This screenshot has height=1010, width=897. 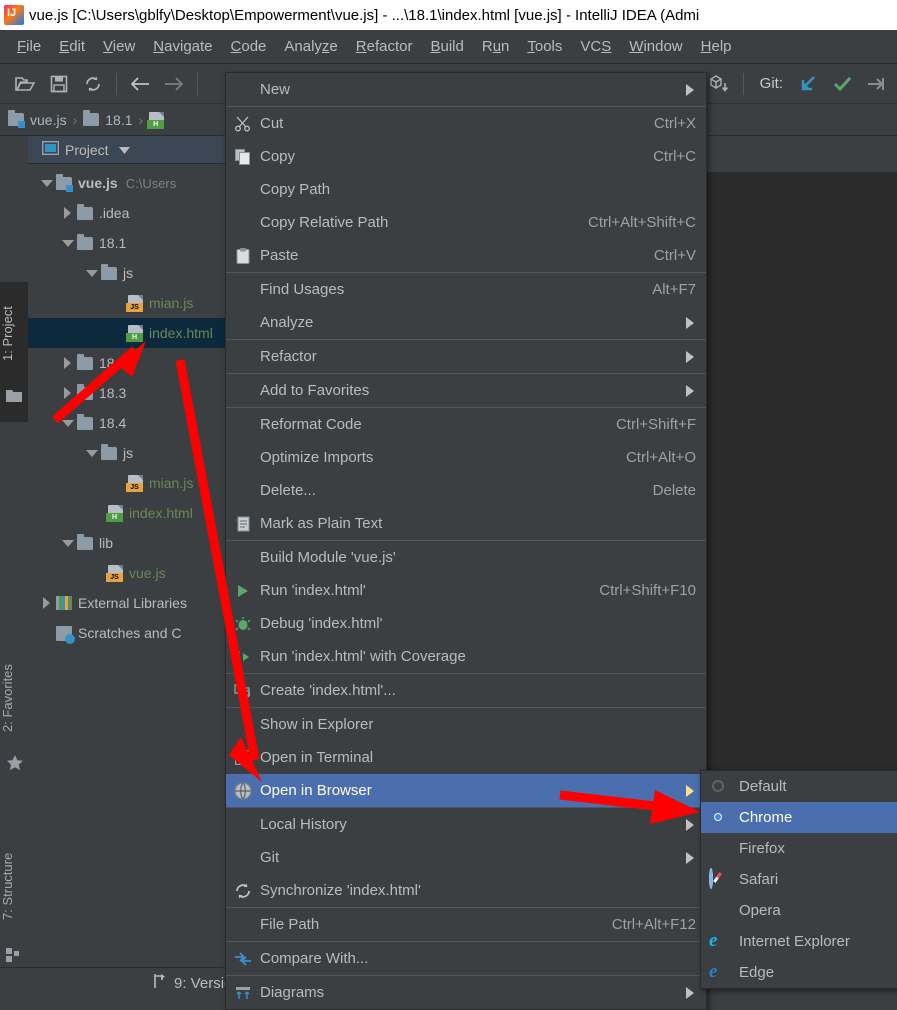 What do you see at coordinates (140, 84) in the screenshot?
I see `back-arrow-icon` at bounding box center [140, 84].